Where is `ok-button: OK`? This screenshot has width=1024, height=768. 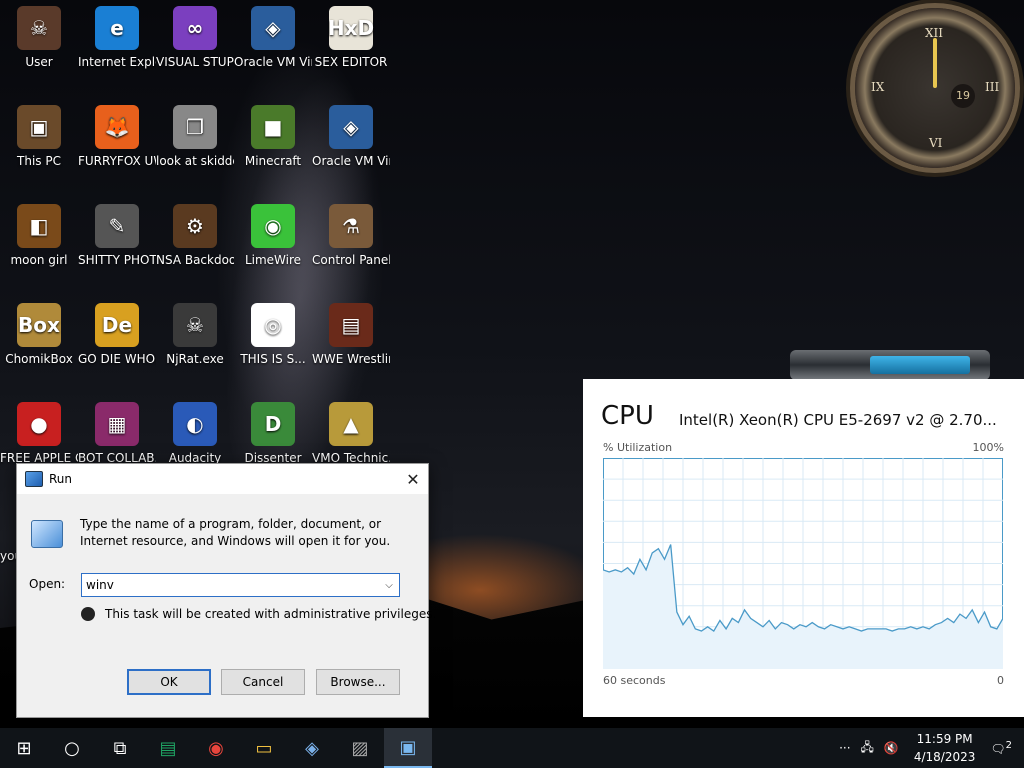
ok-button: OK is located at coordinates (169, 682).